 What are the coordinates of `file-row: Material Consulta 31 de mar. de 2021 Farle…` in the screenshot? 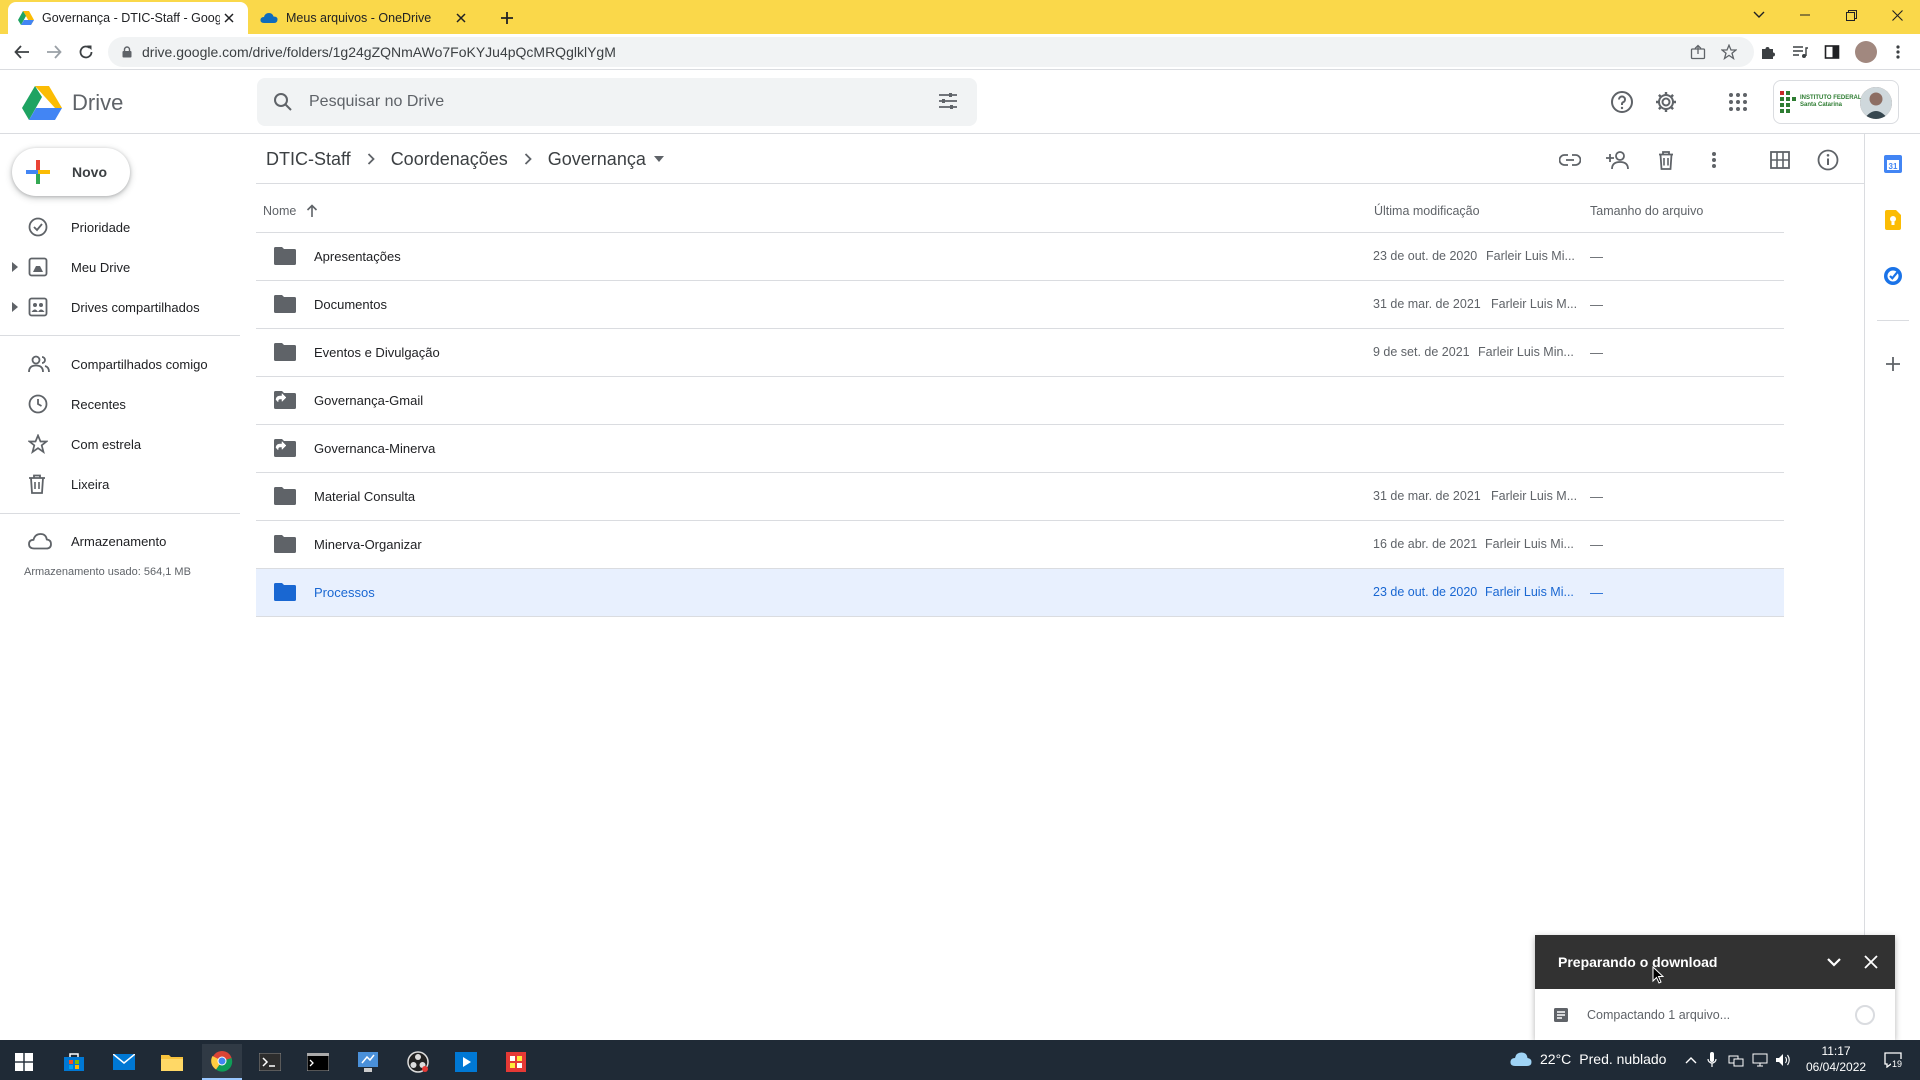 It's located at (1020, 497).